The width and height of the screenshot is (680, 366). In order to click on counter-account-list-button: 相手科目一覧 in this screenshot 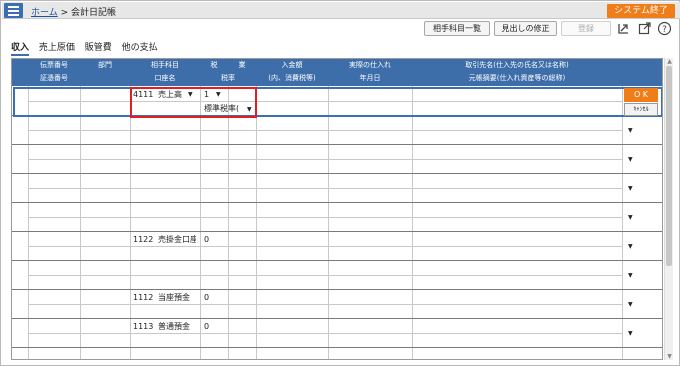, I will do `click(457, 28)`.